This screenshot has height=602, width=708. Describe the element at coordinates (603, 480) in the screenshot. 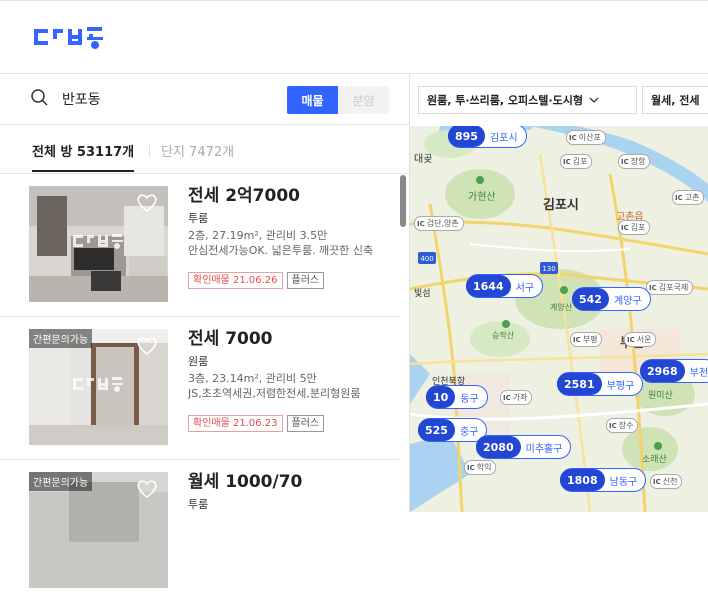

I see `map-cluster-namdong: 1808 남동구` at that location.